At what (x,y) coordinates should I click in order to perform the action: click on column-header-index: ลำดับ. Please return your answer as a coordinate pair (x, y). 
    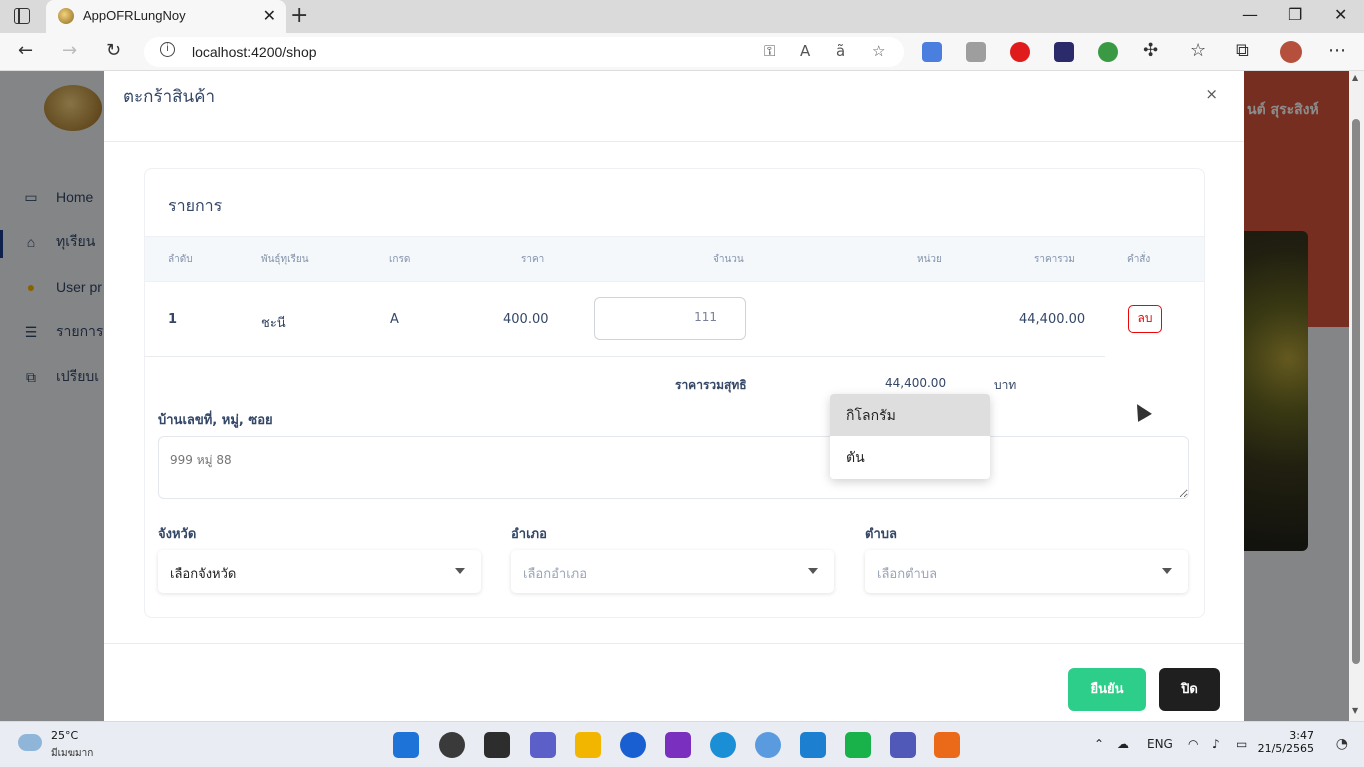
    Looking at the image, I should click on (180, 259).